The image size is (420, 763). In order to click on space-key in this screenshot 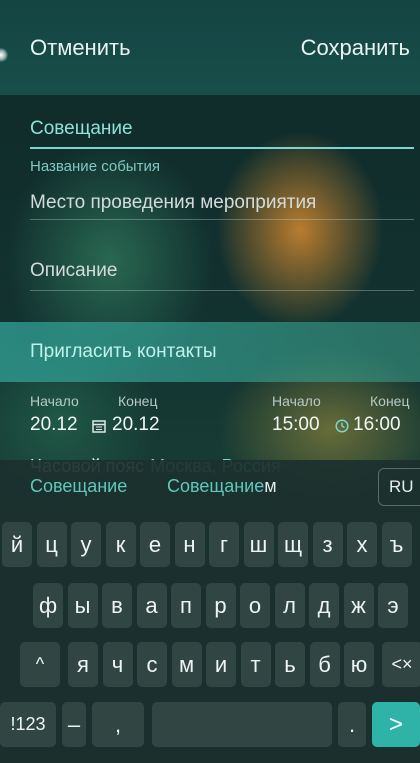, I will do `click(242, 724)`.